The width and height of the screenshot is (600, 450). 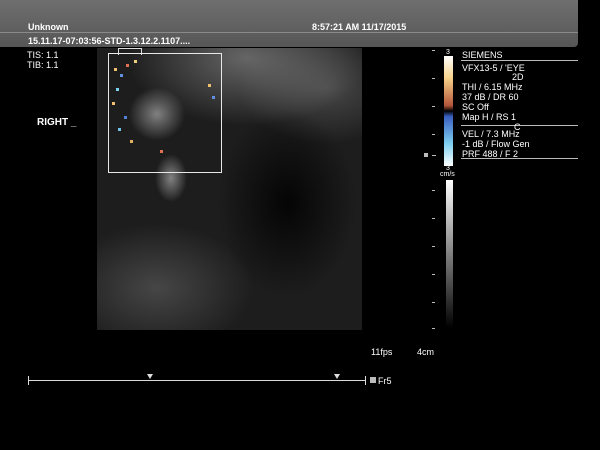 What do you see at coordinates (373, 380) in the screenshot?
I see `frame-icon` at bounding box center [373, 380].